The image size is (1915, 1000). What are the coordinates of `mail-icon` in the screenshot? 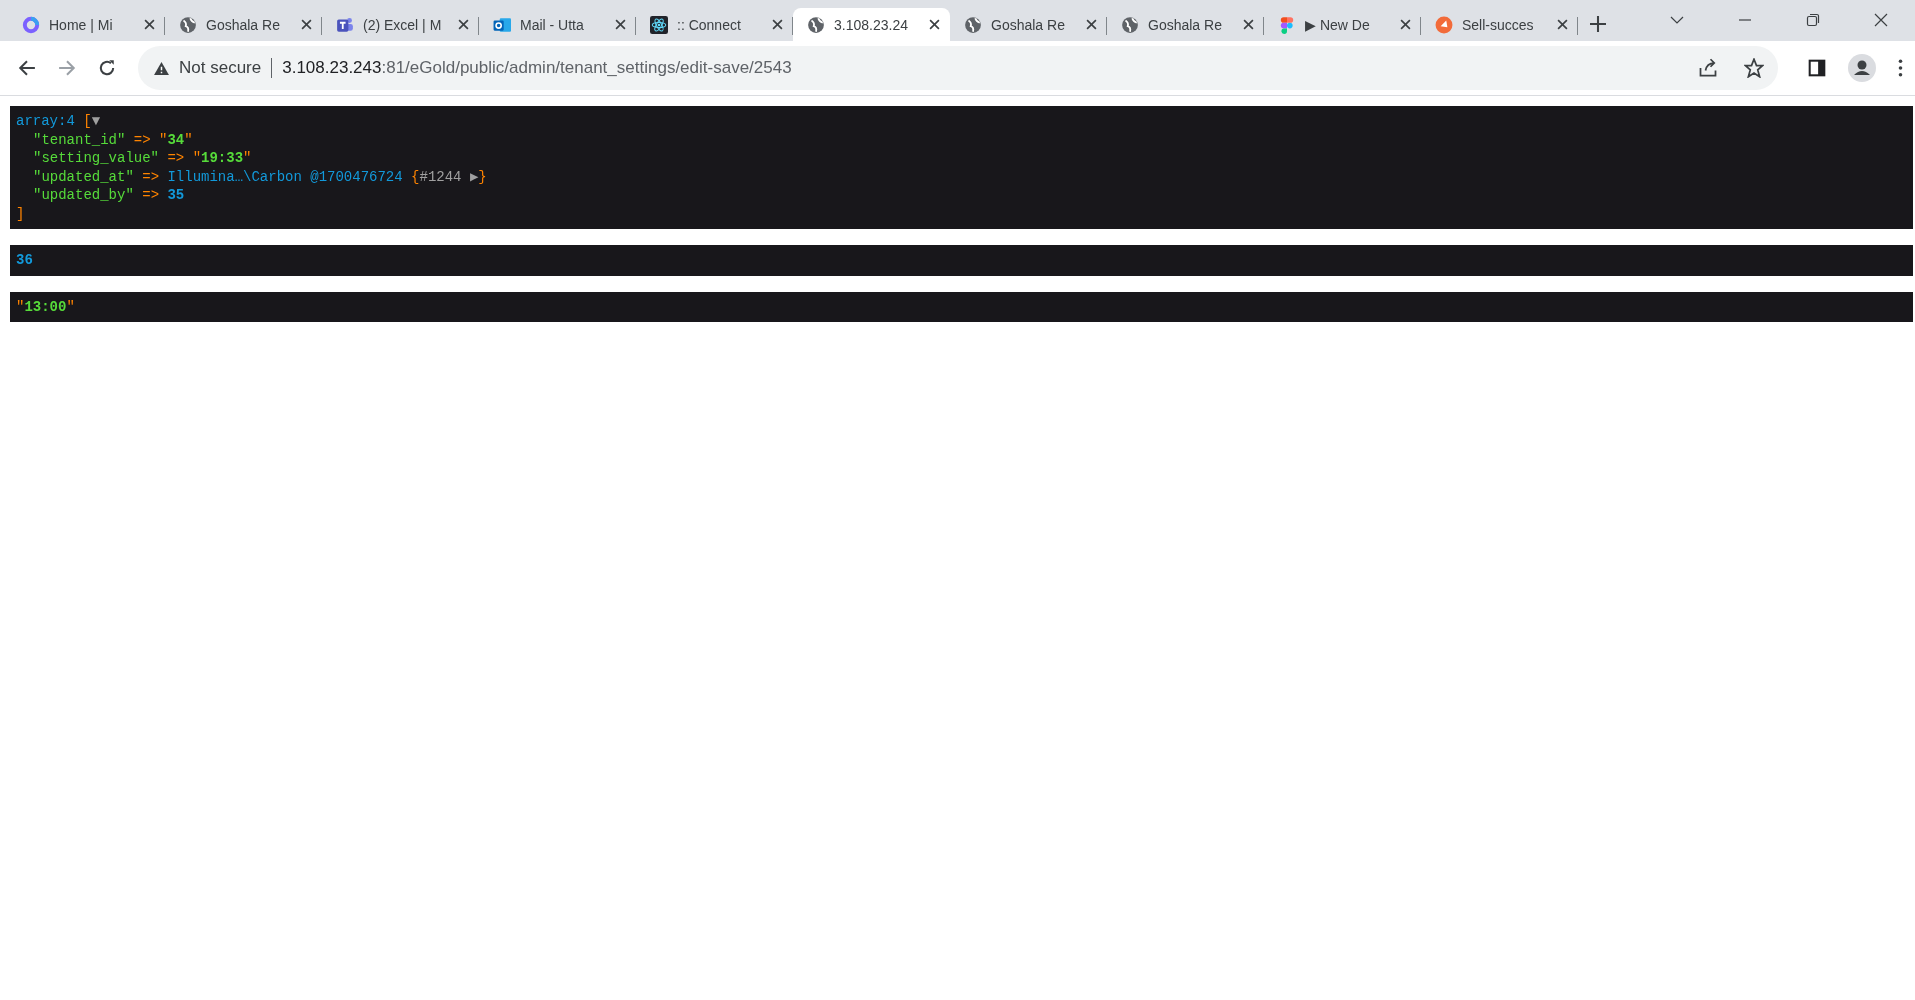 It's located at (502, 24).